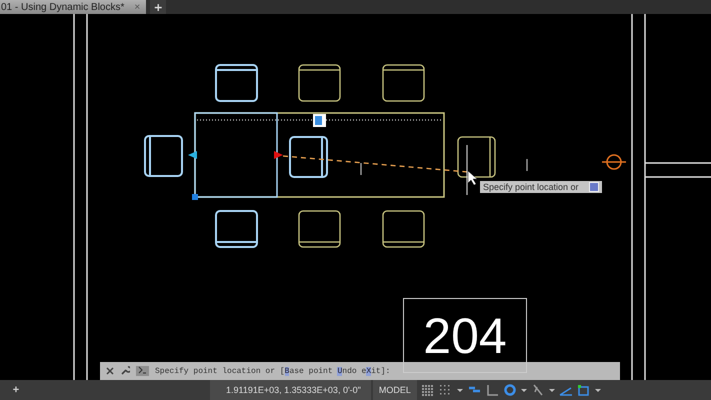  What do you see at coordinates (509, 390) in the screenshot?
I see `polar-icon` at bounding box center [509, 390].